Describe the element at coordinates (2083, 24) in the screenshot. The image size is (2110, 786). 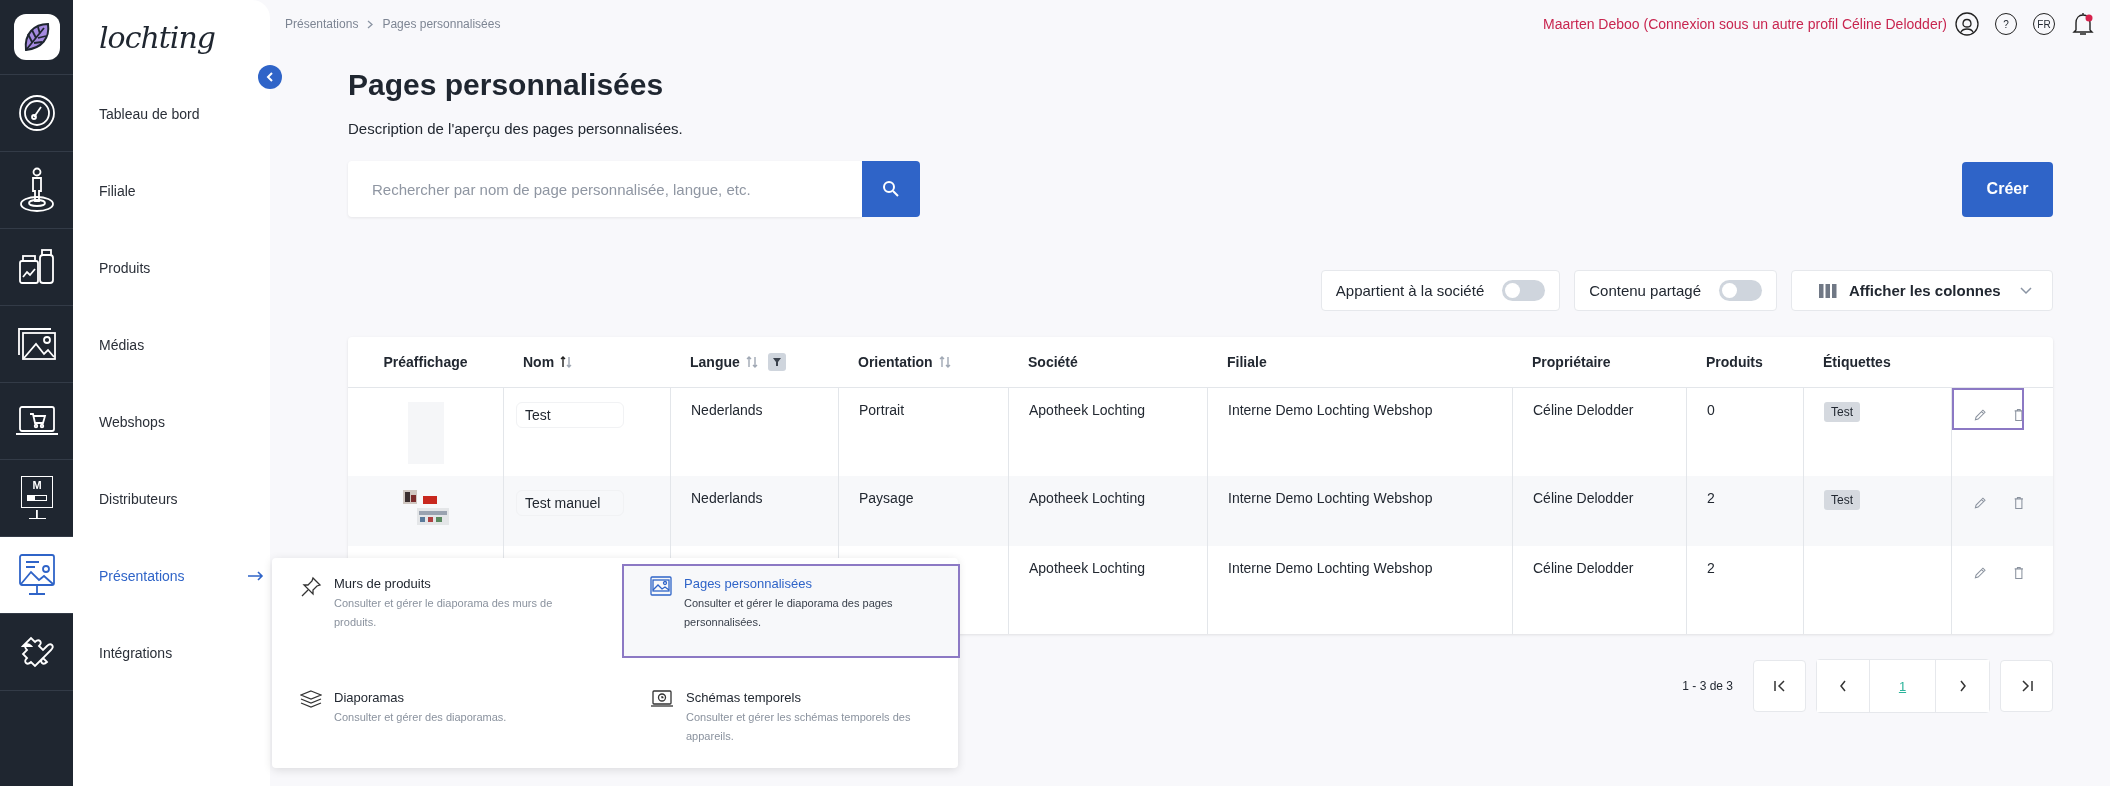
I see `bell-icon` at that location.